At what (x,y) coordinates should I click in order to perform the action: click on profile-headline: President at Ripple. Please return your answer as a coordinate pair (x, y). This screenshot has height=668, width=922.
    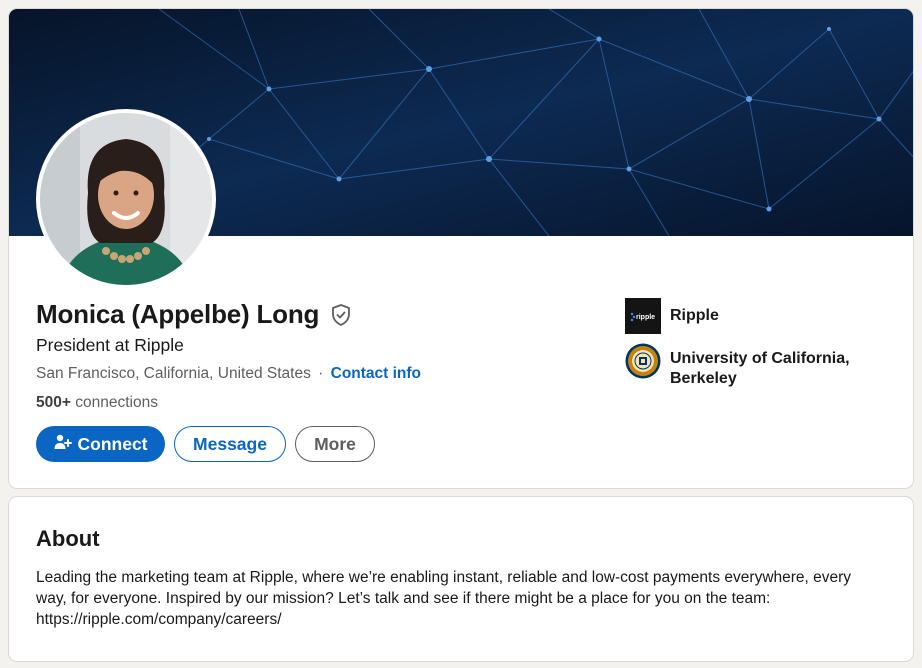
    Looking at the image, I should click on (110, 345).